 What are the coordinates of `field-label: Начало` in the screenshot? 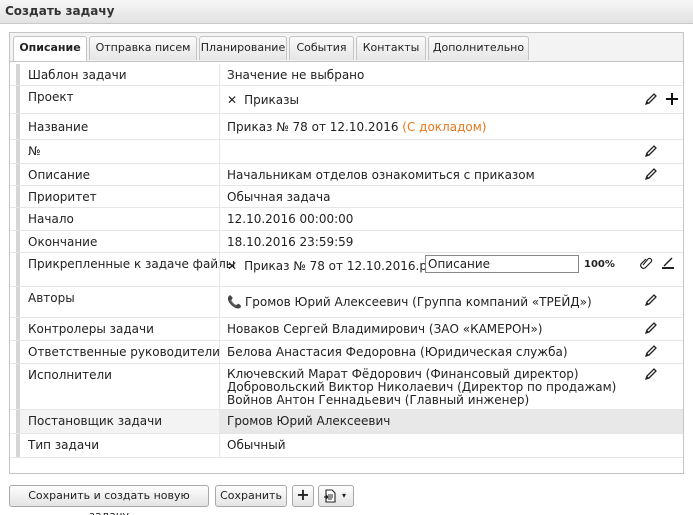 It's located at (51, 219).